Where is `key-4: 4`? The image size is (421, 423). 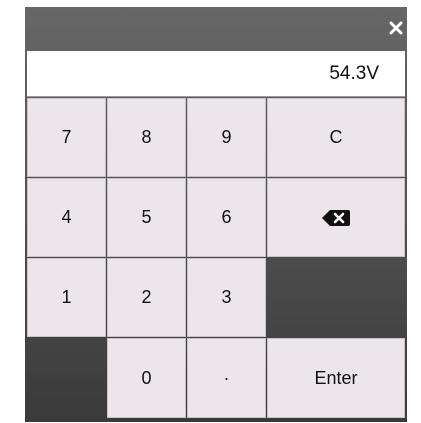 key-4: 4 is located at coordinates (66, 217).